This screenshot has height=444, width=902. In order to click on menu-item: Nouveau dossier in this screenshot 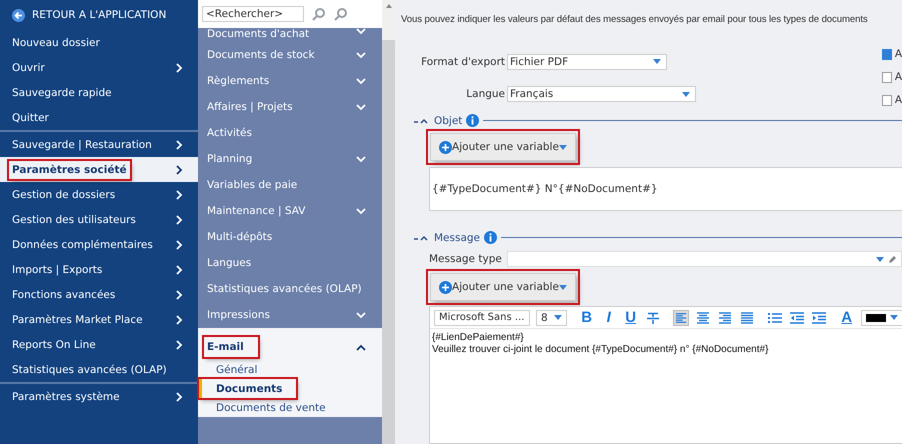, I will do `click(99, 42)`.